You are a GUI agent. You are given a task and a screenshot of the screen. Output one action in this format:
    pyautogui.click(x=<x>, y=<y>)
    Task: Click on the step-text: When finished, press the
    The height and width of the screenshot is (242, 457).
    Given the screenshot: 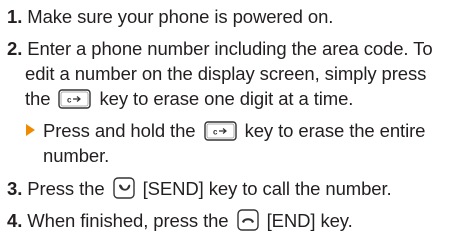 What is the action you would take?
    pyautogui.click(x=128, y=220)
    